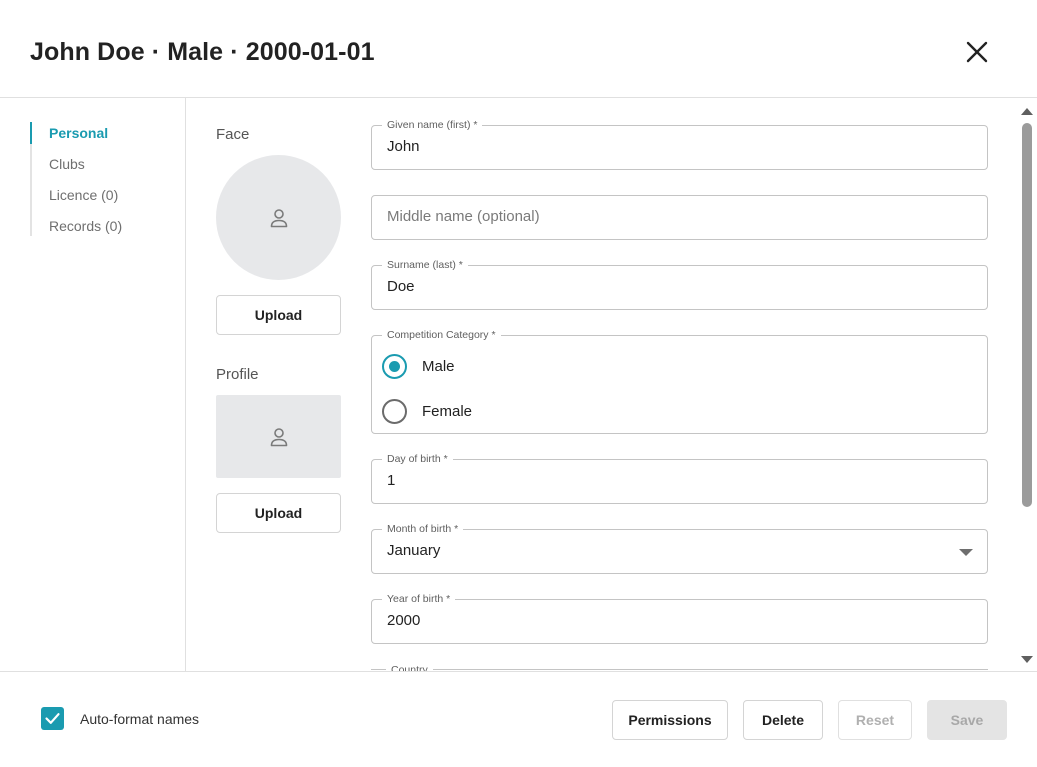 Image resolution: width=1037 pixels, height=767 pixels. I want to click on profile-image, so click(278, 436).